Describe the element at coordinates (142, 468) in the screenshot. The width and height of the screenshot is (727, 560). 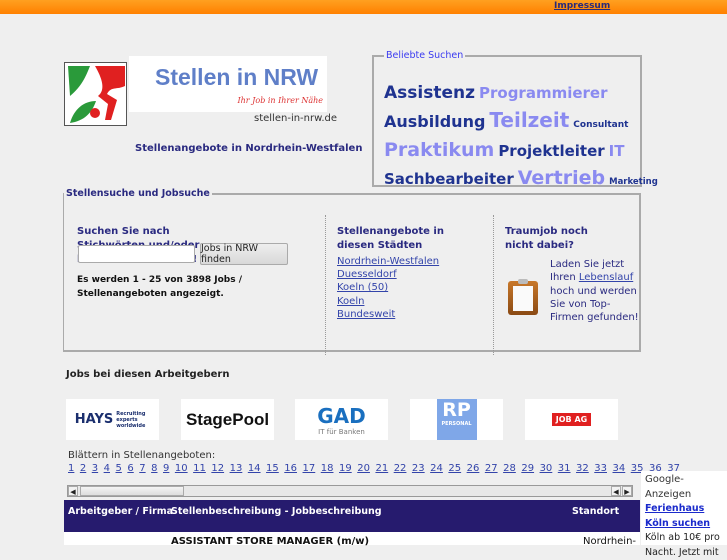
I see `page-link: 7` at that location.